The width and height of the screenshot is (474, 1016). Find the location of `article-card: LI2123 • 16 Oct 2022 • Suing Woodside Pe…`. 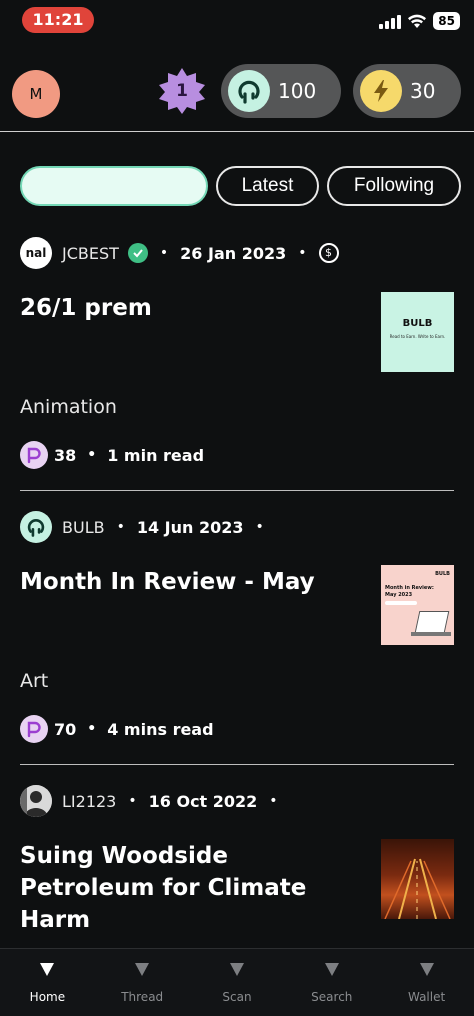

article-card: LI2123 • 16 Oct 2022 • Suing Woodside Pe… is located at coordinates (237, 864).